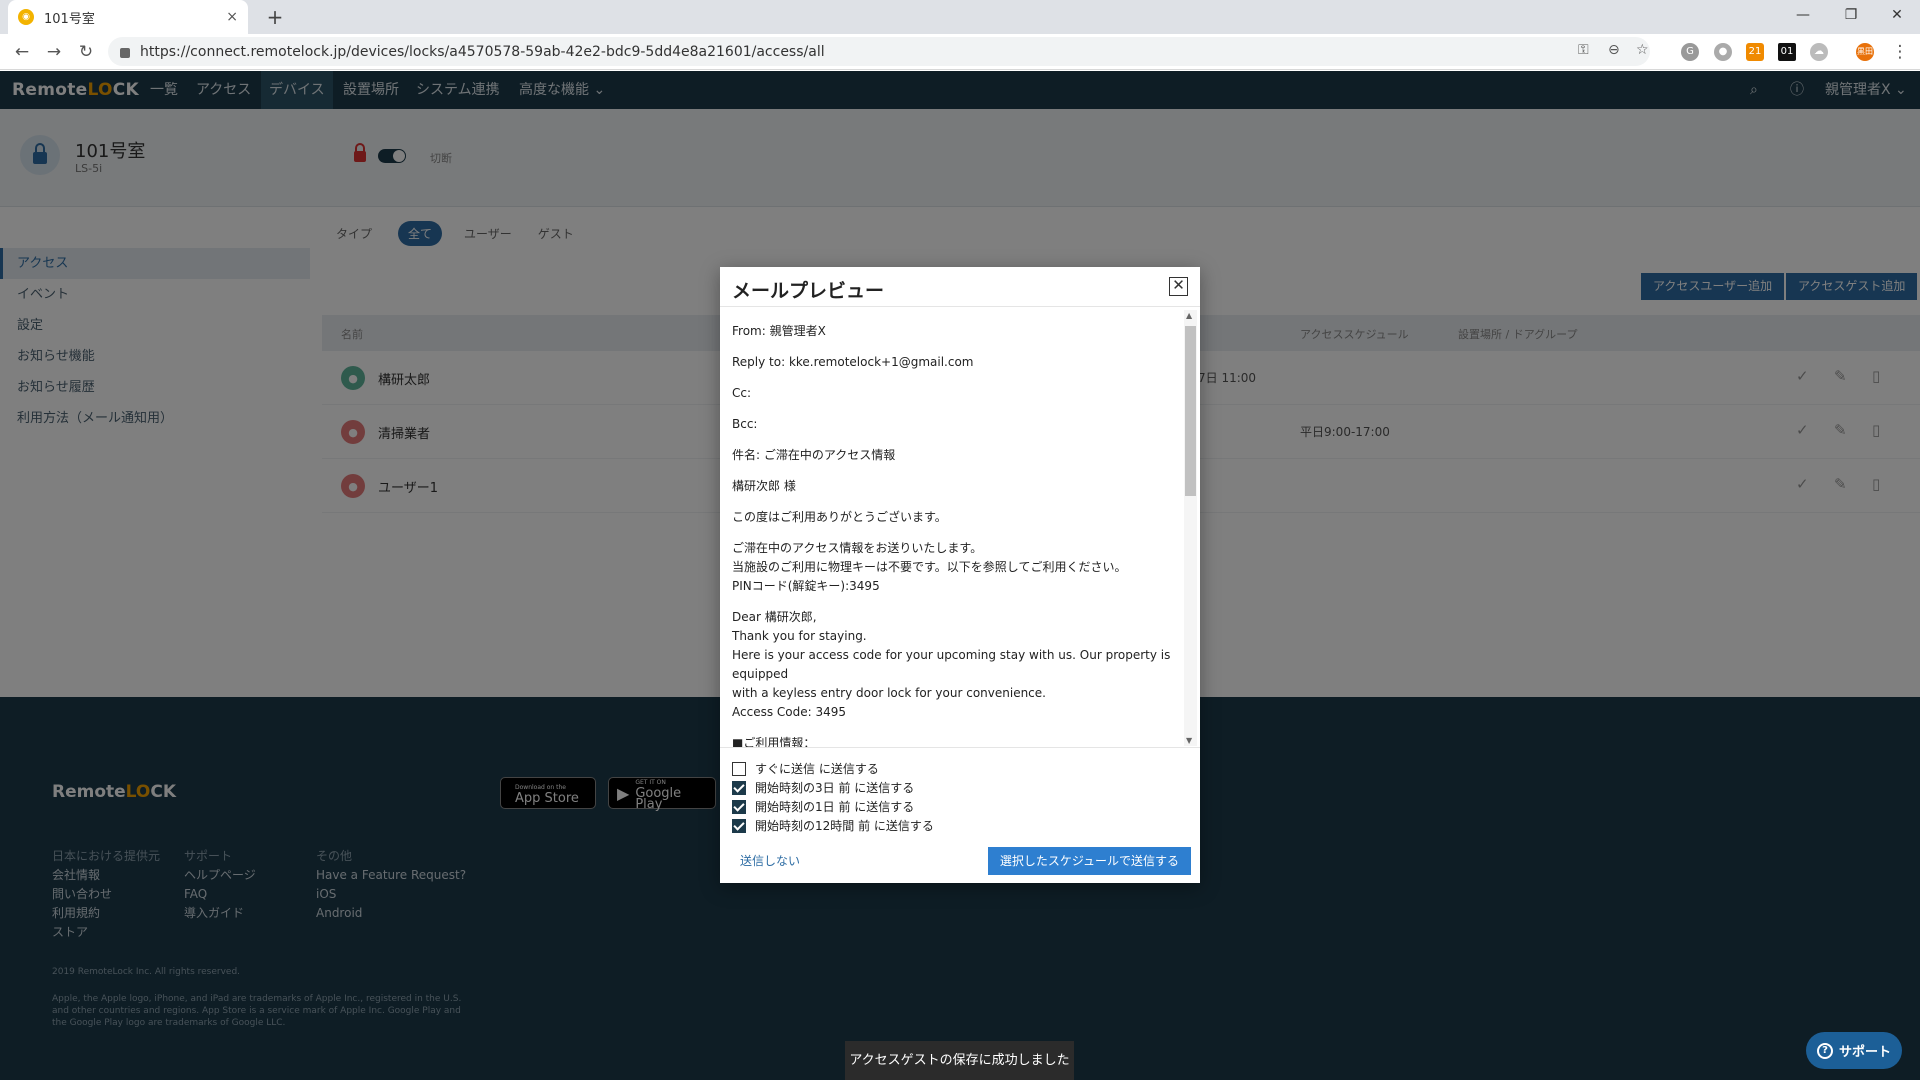 The height and width of the screenshot is (1080, 1920). I want to click on send-option: 開始時刻の1日 前 に送信する, so click(833, 806).